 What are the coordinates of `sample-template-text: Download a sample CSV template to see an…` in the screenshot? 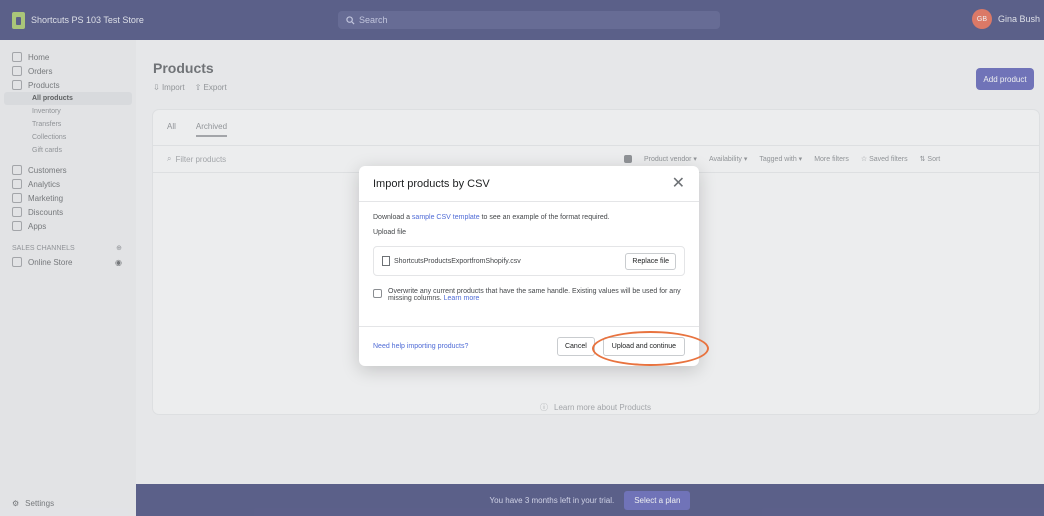 It's located at (491, 217).